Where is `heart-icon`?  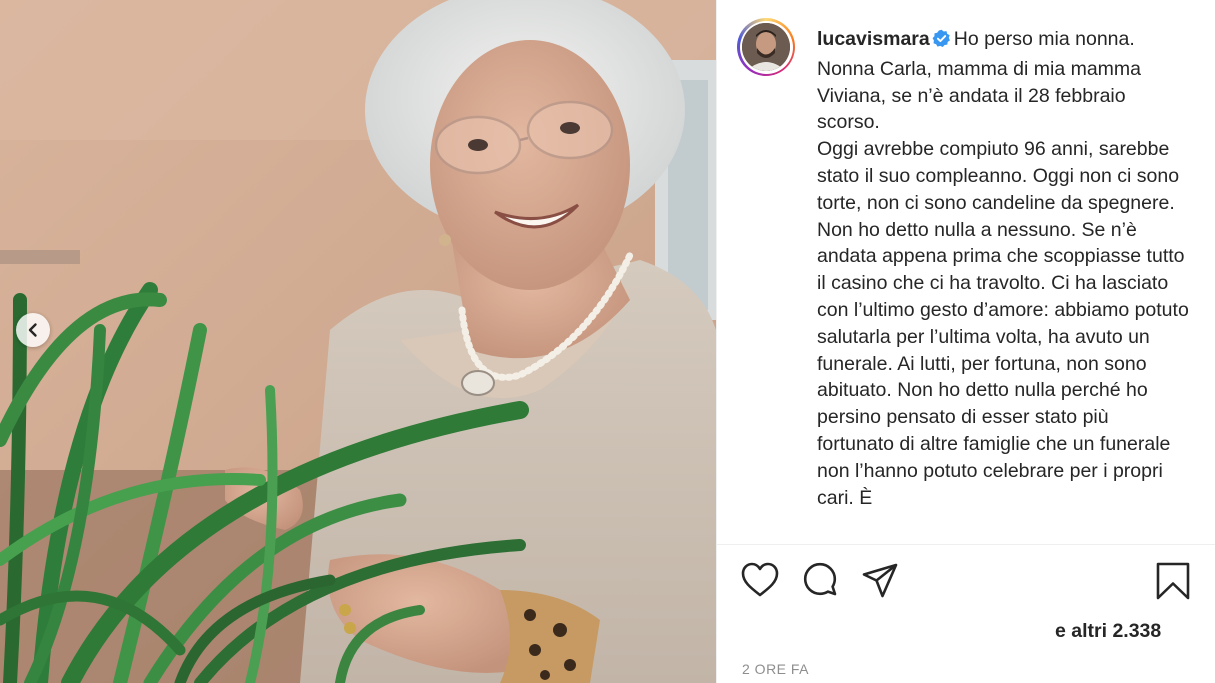 heart-icon is located at coordinates (760, 579).